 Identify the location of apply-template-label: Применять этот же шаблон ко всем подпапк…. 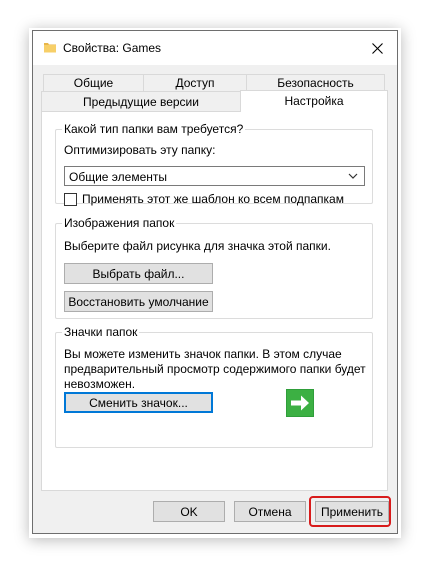
(213, 199).